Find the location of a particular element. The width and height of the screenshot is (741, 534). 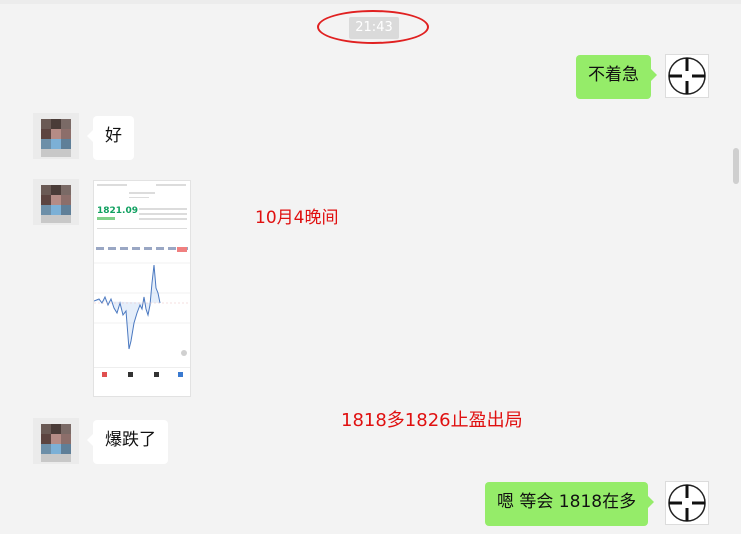

red-circle-annotation is located at coordinates (373, 27).